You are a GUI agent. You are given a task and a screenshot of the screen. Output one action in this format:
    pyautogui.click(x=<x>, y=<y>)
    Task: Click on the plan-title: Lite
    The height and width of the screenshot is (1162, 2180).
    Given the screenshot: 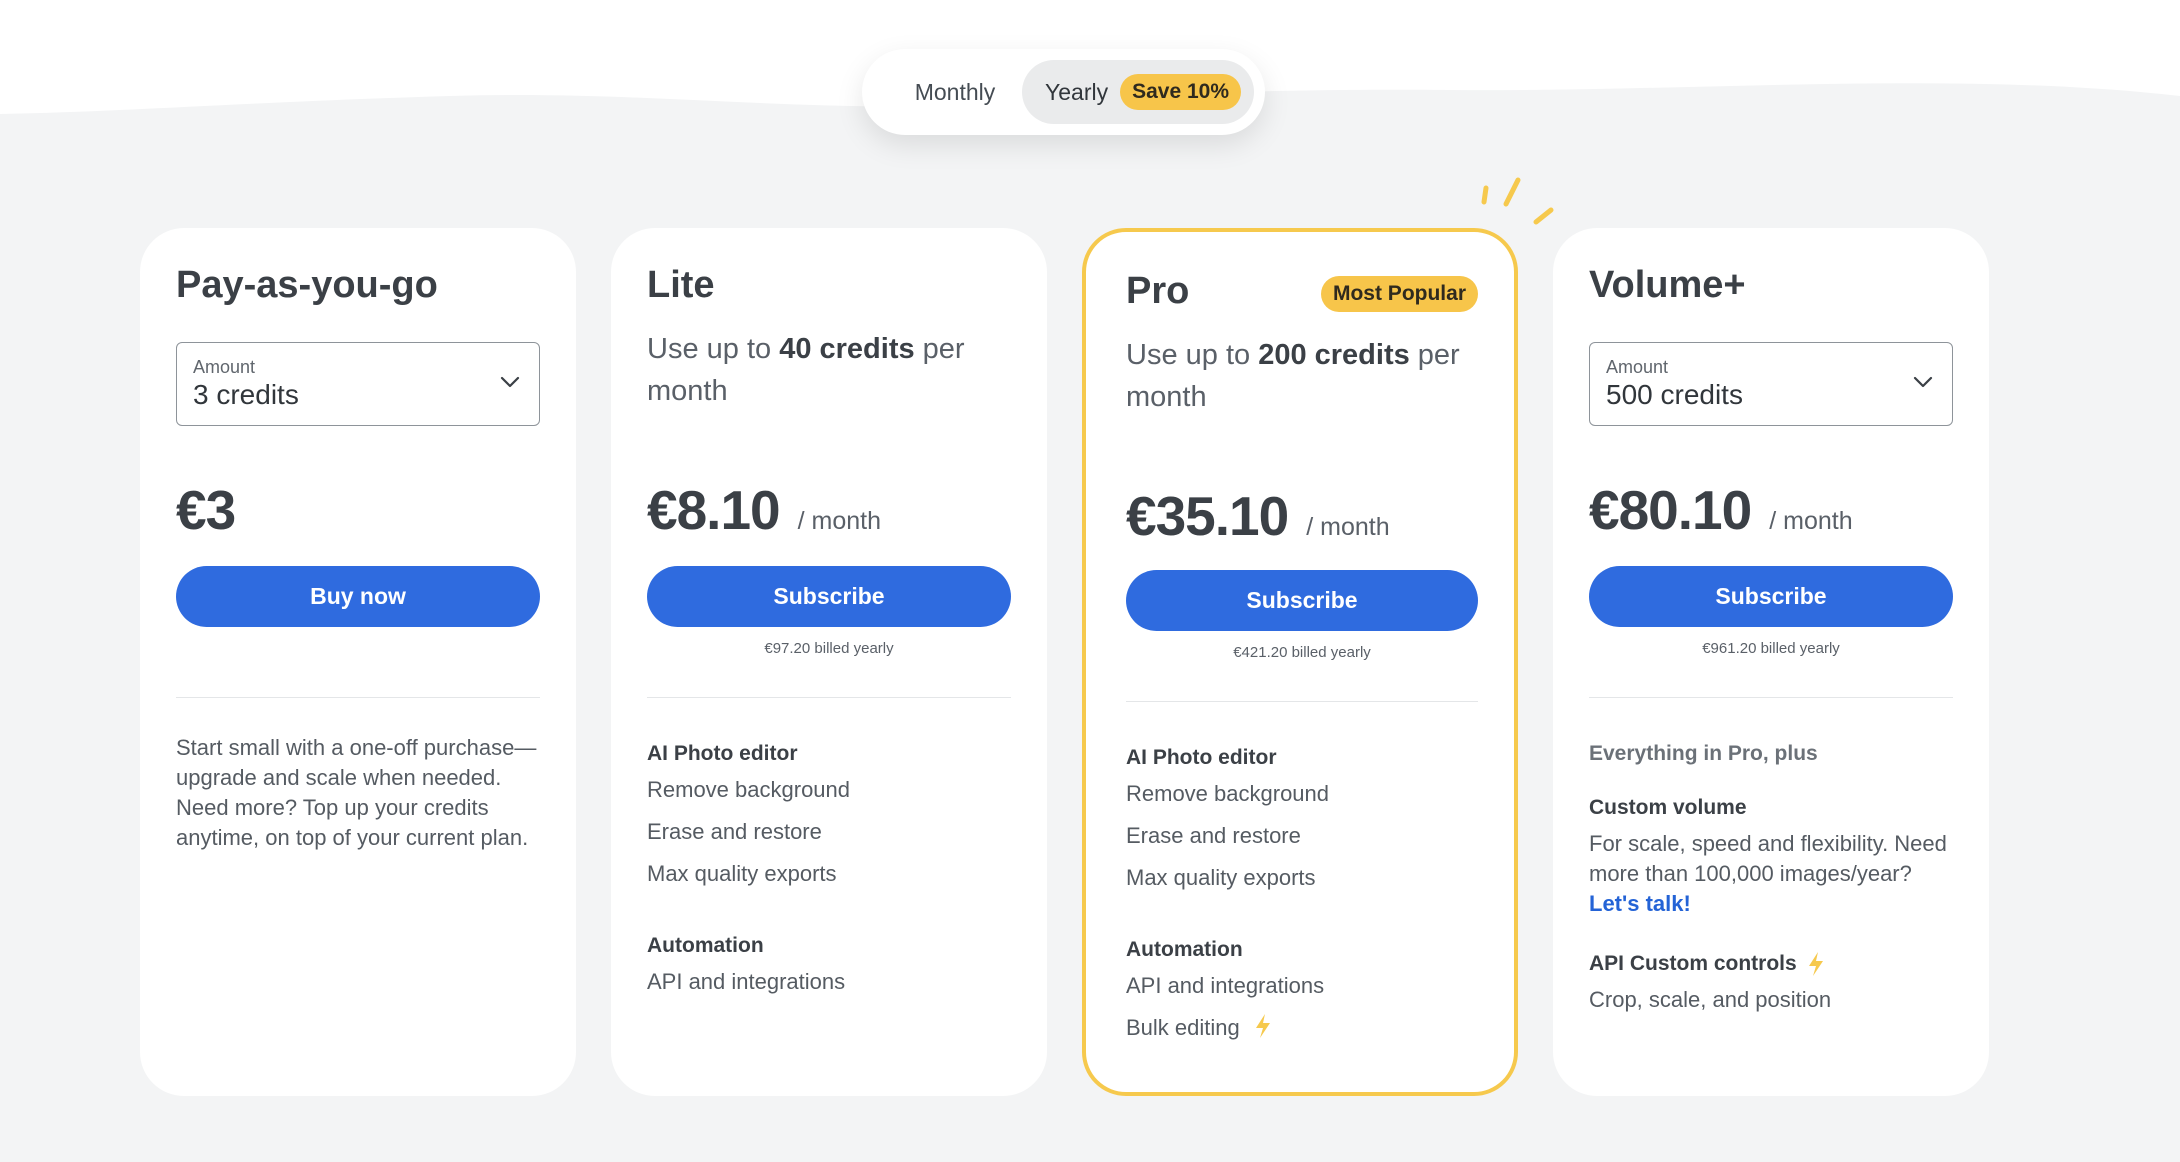 What is the action you would take?
    pyautogui.click(x=681, y=285)
    